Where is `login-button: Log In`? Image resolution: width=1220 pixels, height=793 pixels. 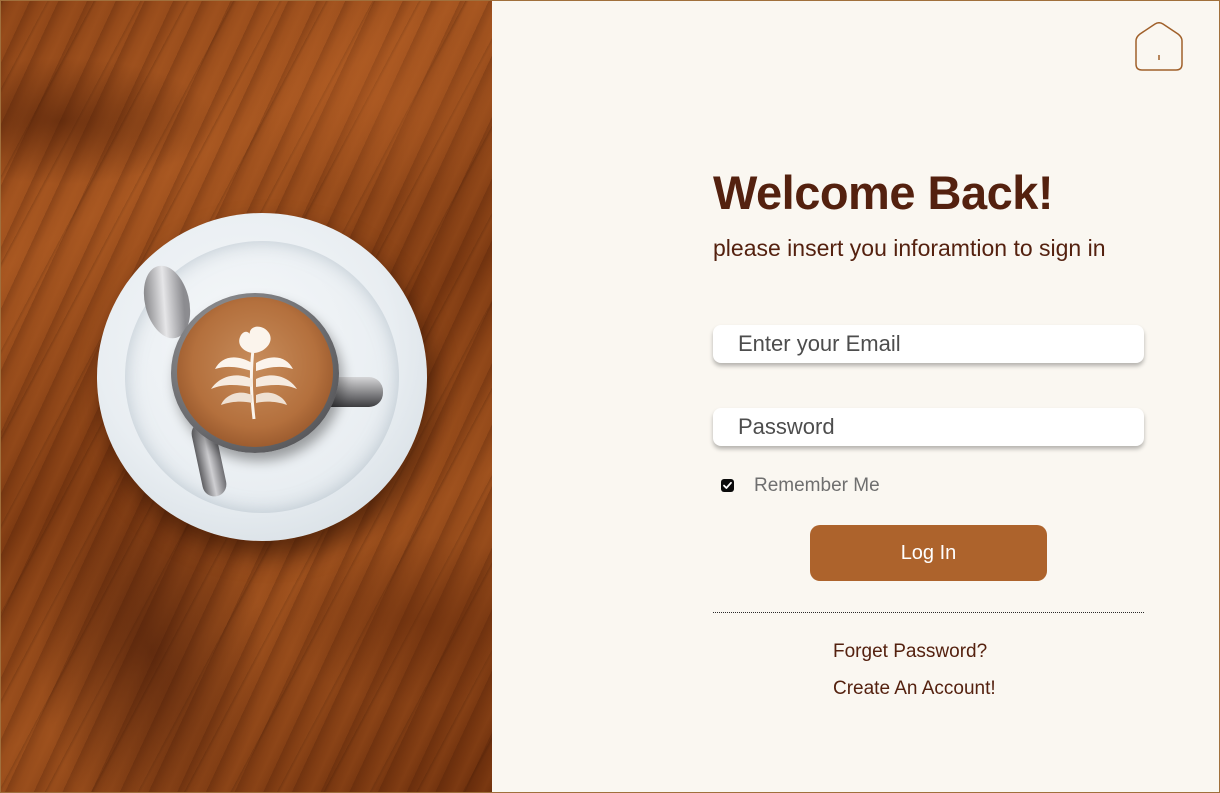 login-button: Log In is located at coordinates (928, 553).